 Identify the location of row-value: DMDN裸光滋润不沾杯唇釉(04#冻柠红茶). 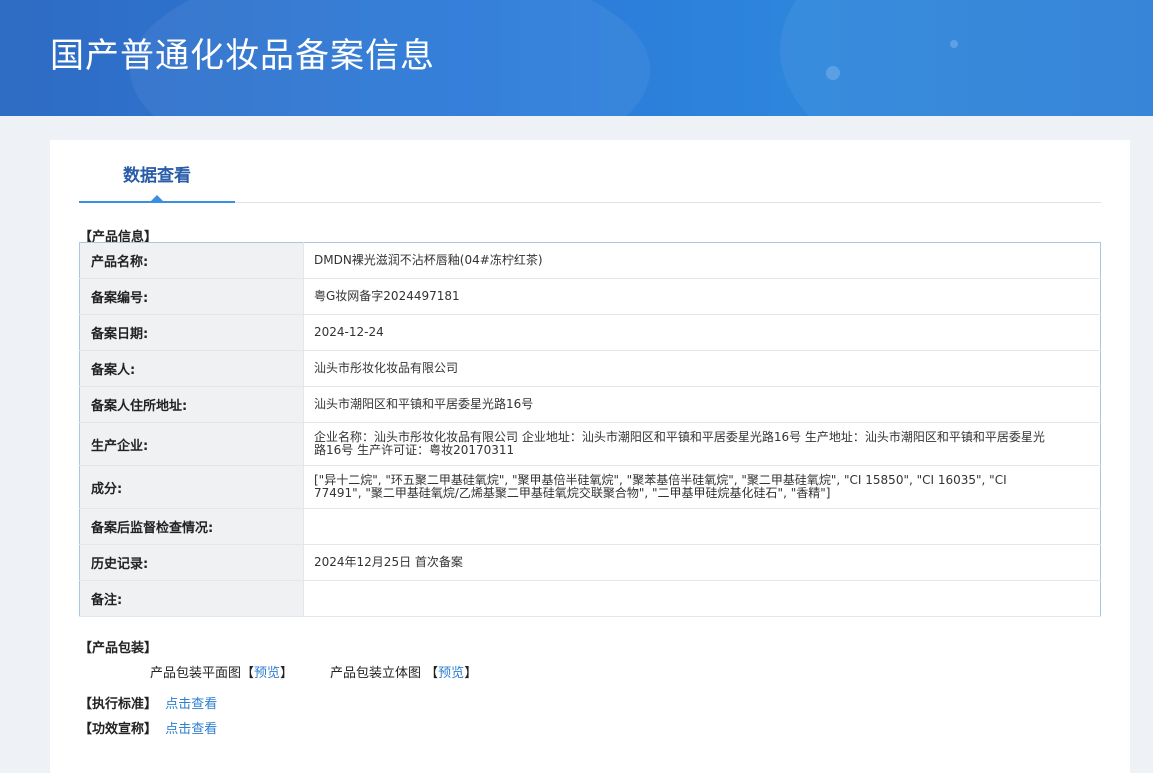
(702, 260).